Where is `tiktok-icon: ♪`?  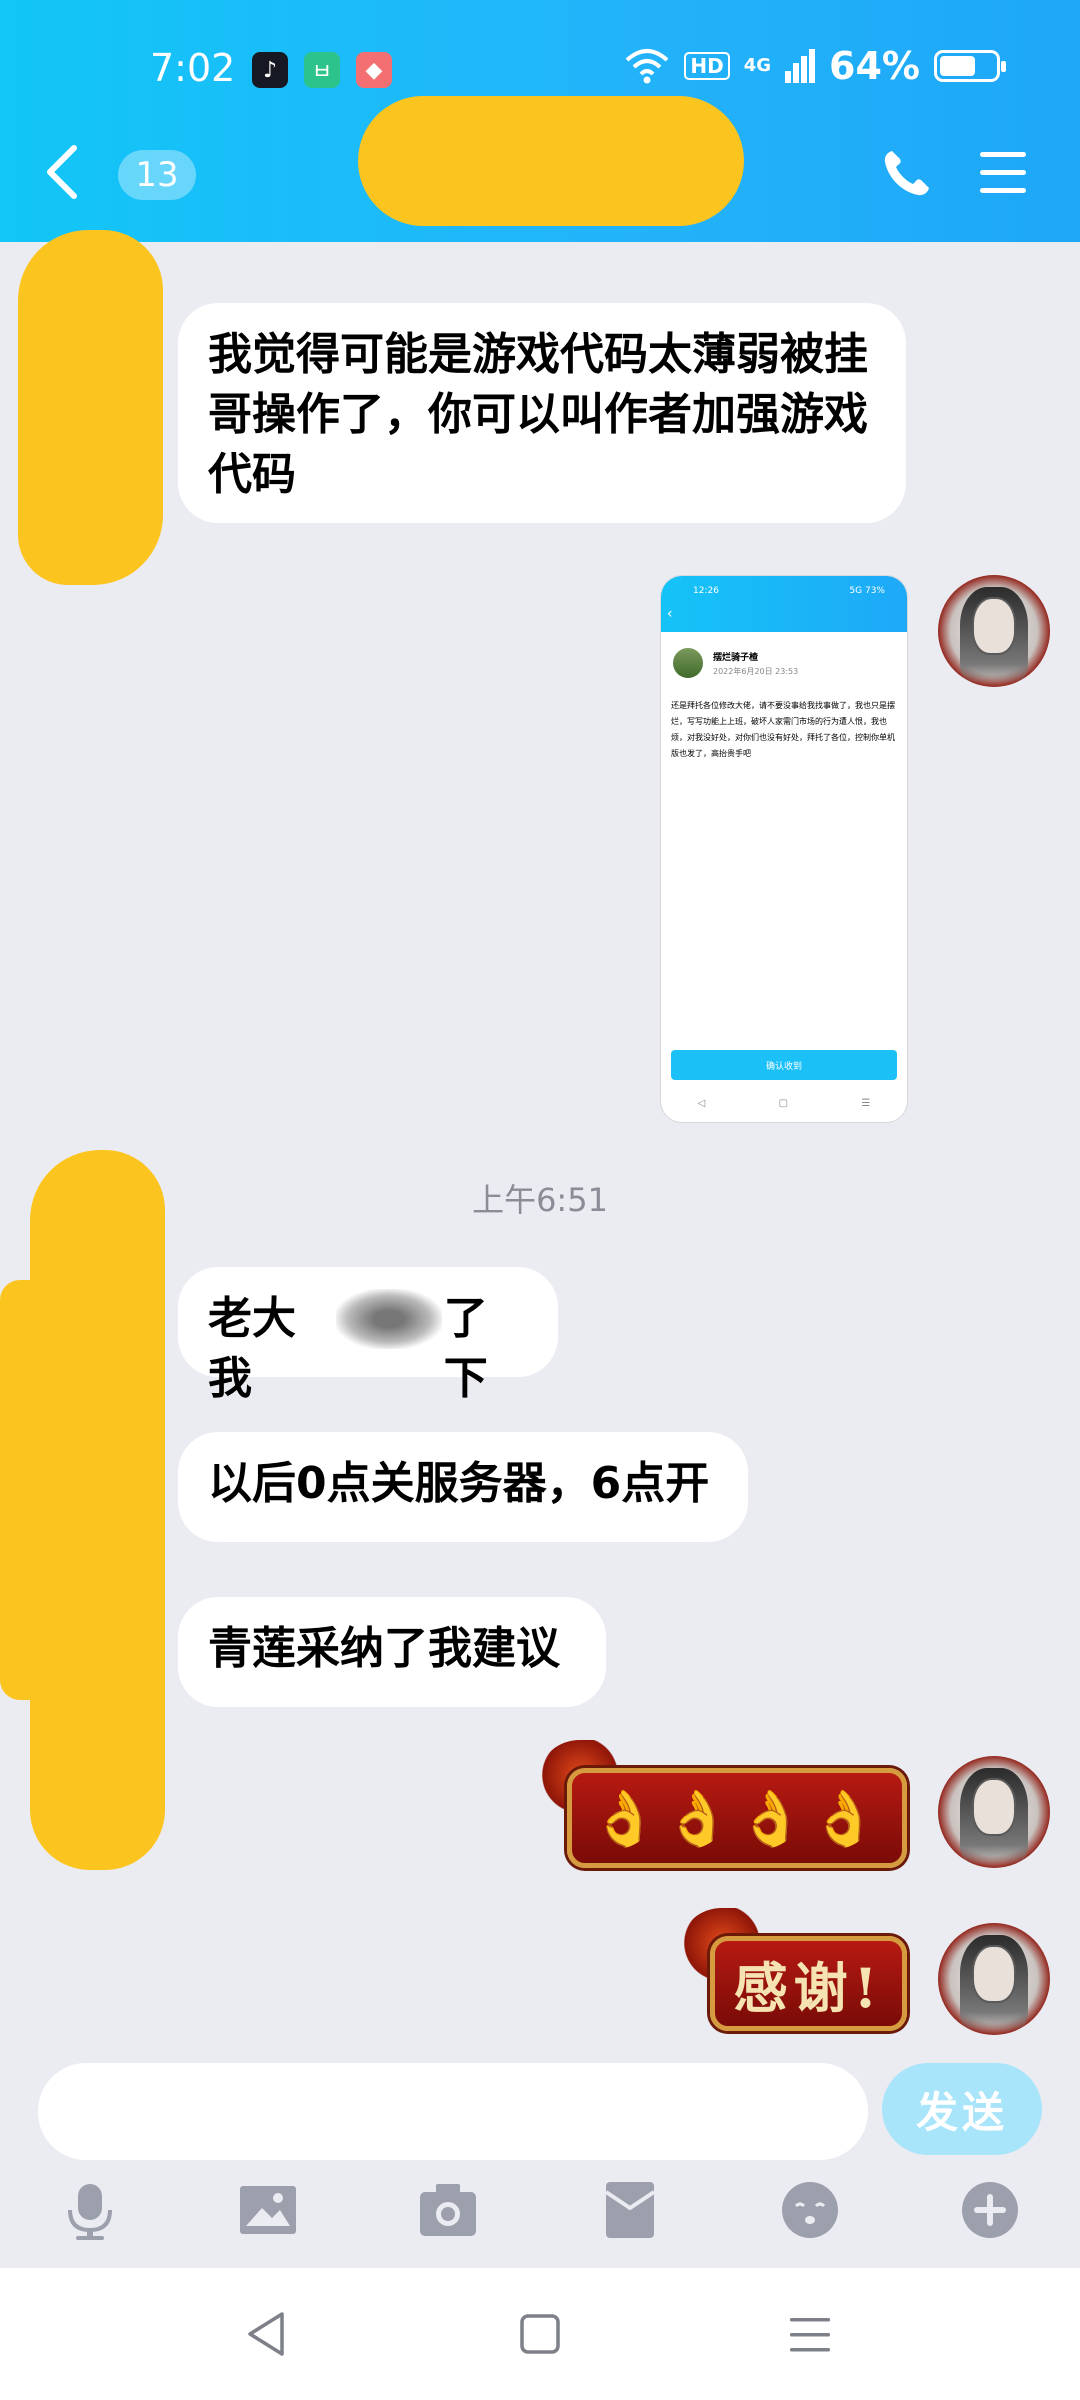 tiktok-icon: ♪ is located at coordinates (270, 70).